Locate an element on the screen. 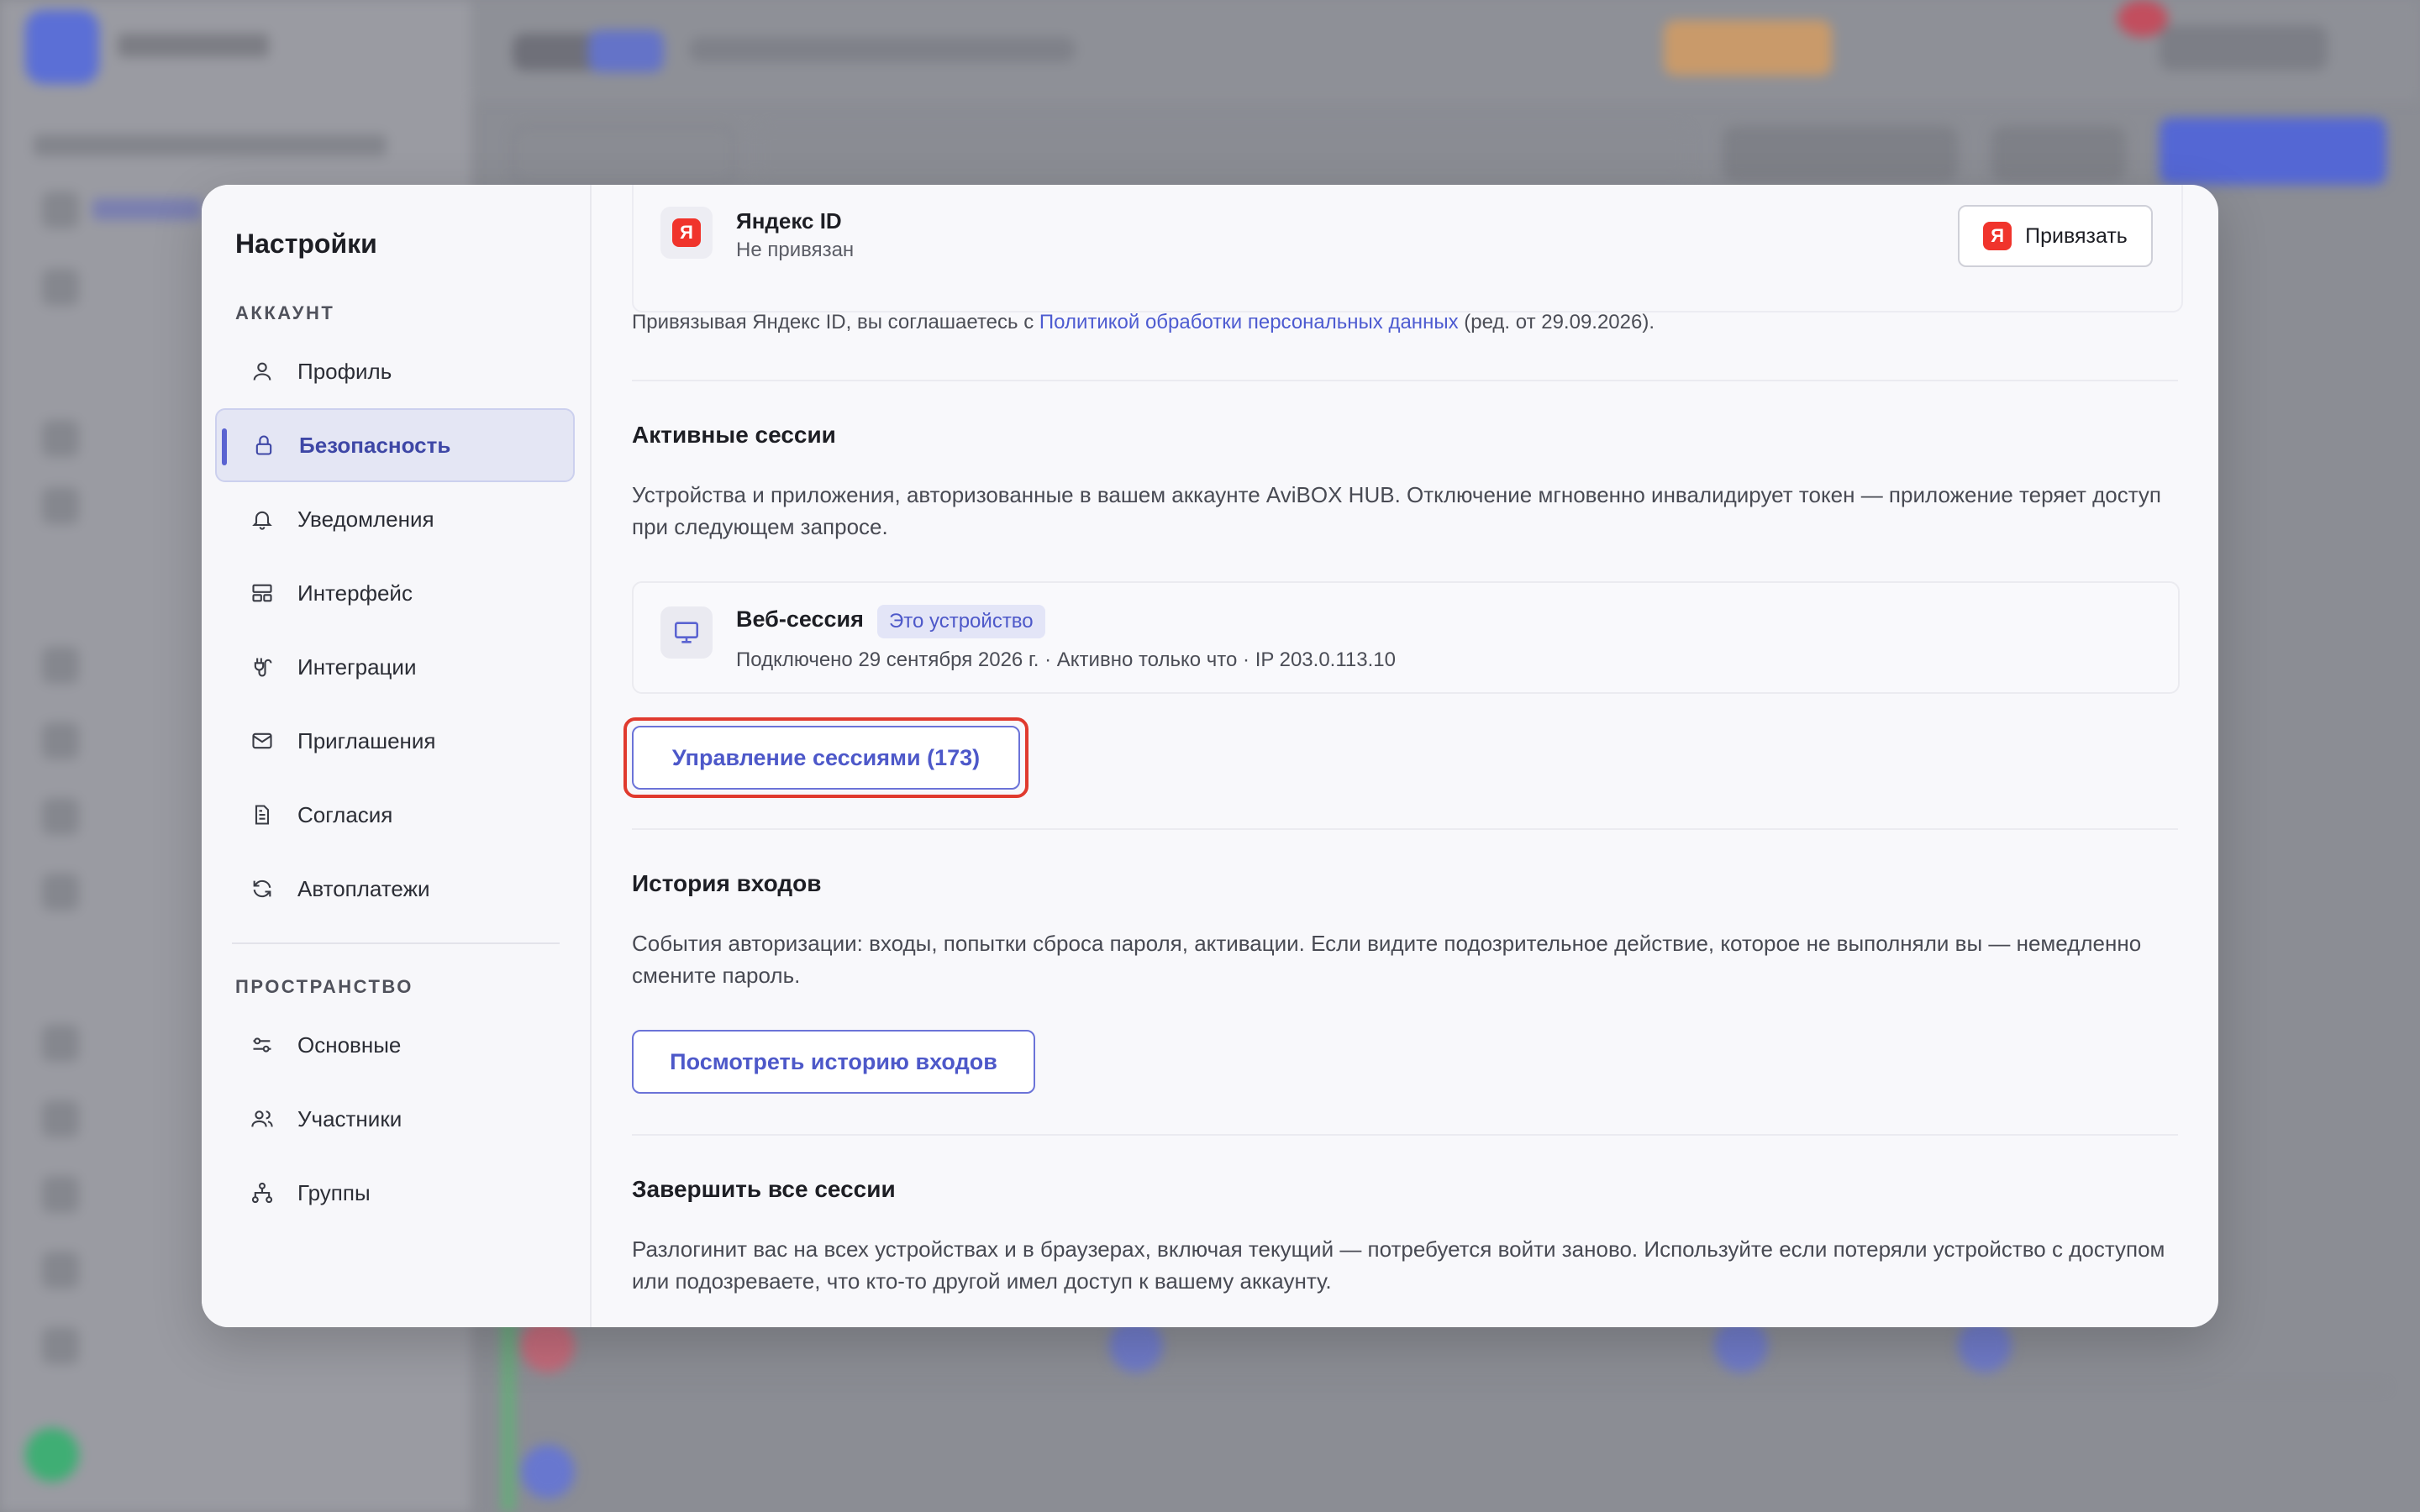  nav-item-notifications: Уведомления is located at coordinates (395, 519).